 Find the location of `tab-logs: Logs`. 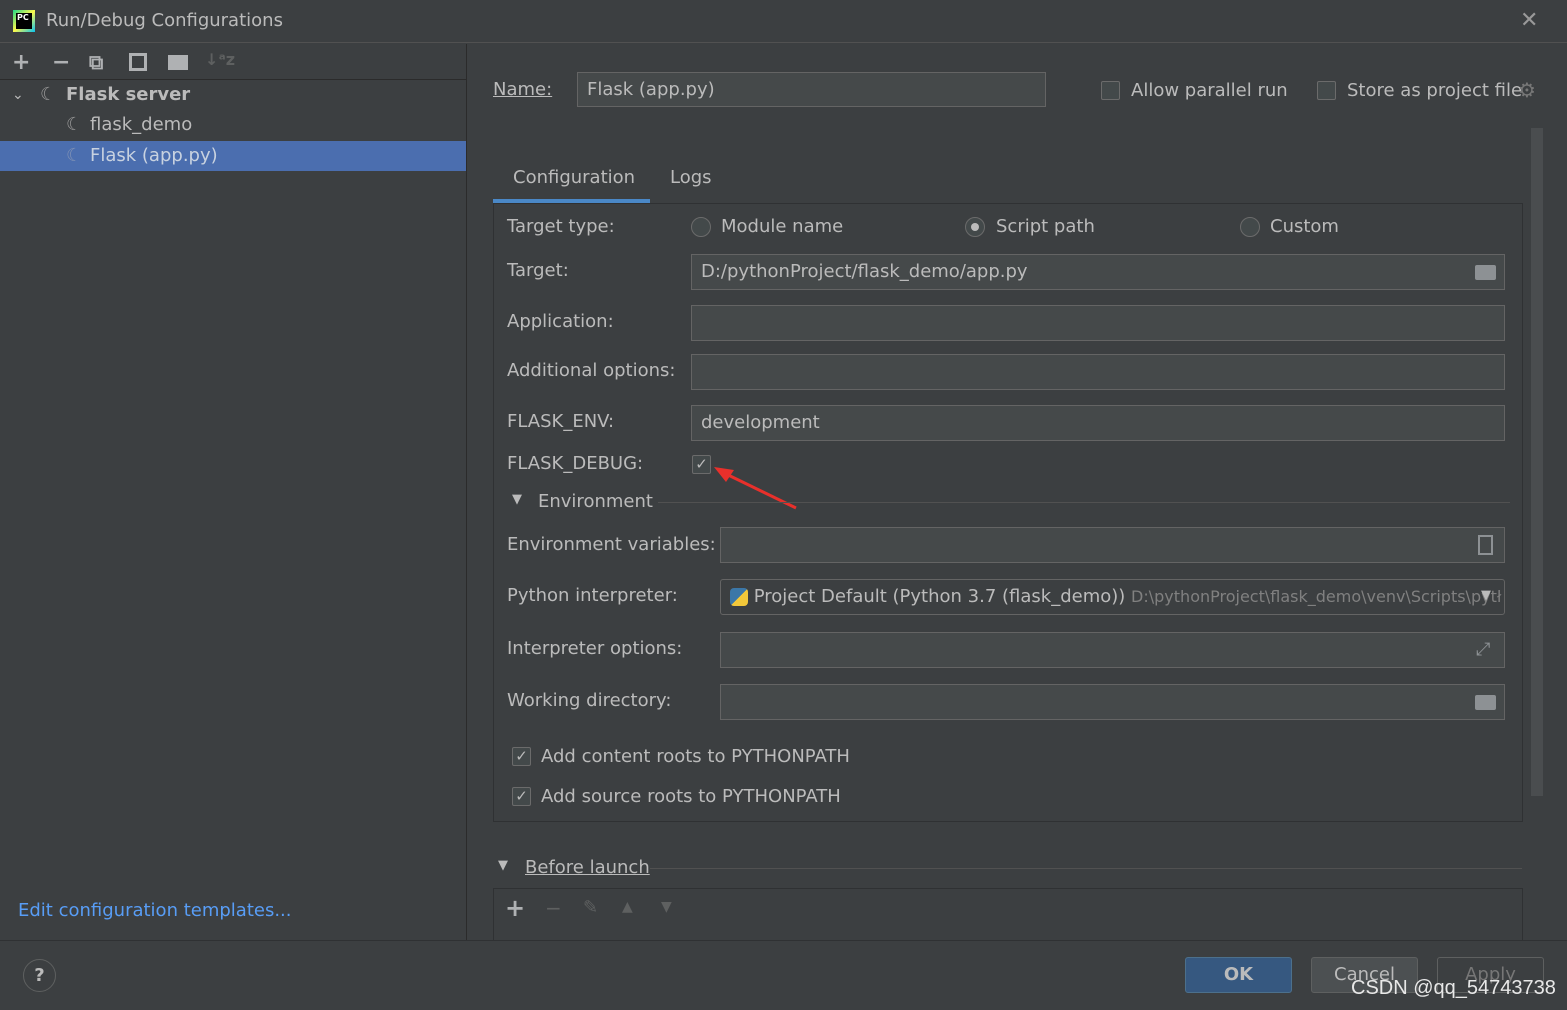

tab-logs: Logs is located at coordinates (691, 178).